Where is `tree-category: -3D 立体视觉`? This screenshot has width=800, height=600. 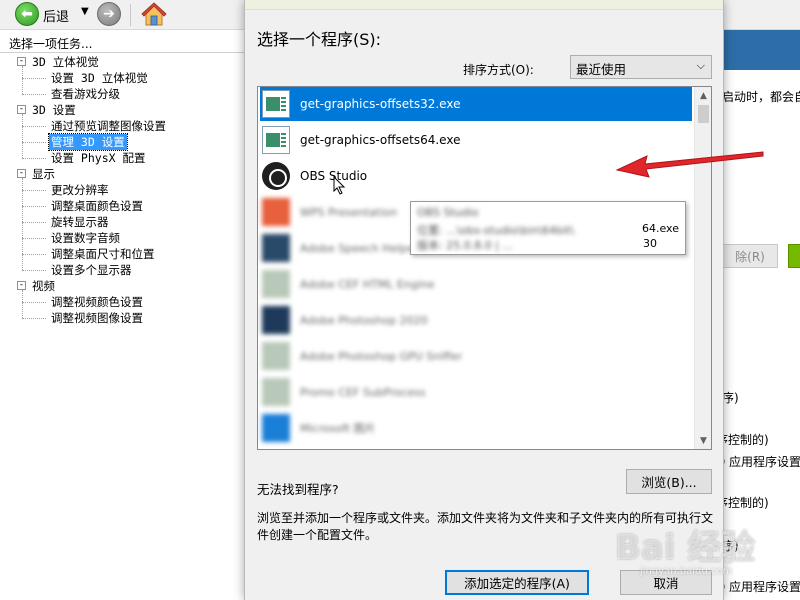 tree-category: -3D 立体视觉 is located at coordinates (50, 62).